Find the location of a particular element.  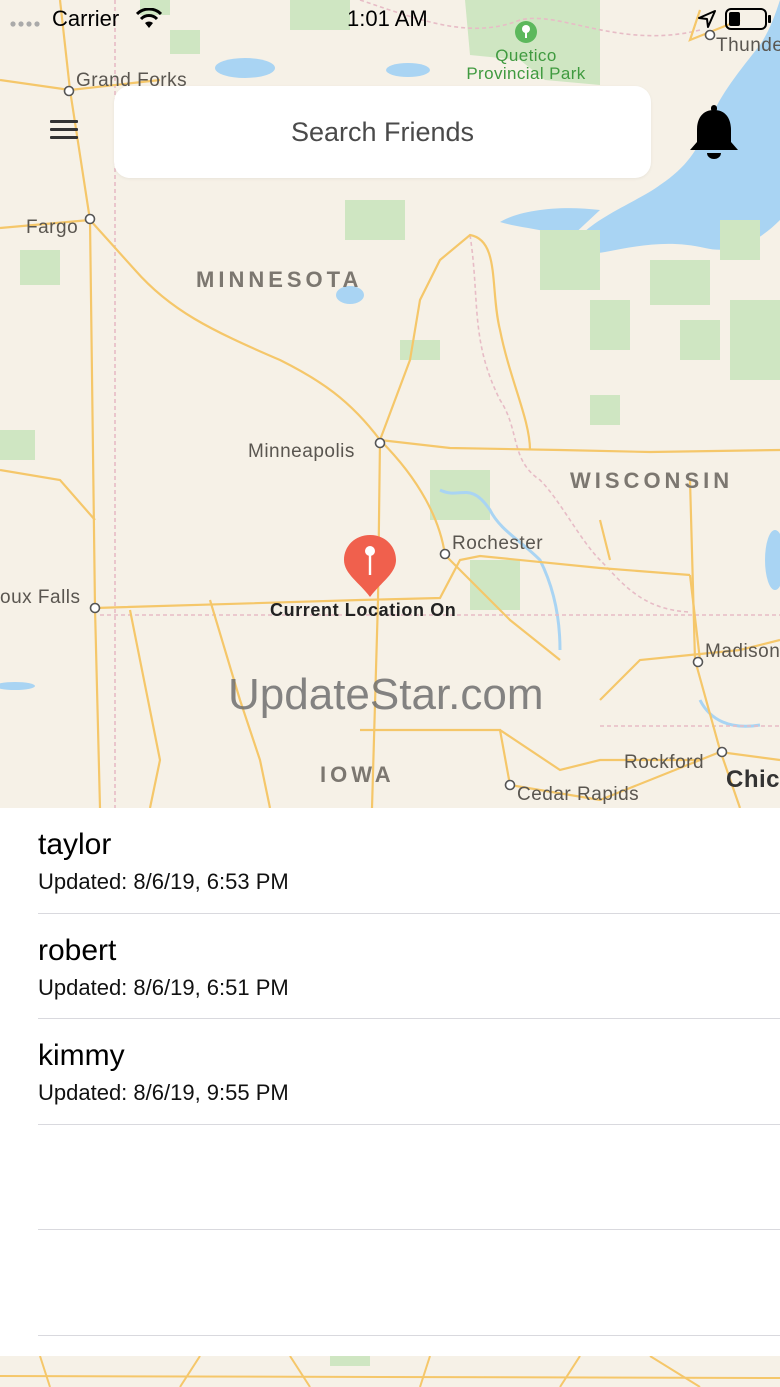

friend-row: robert Updated: 8/6/19, 6:51 PM is located at coordinates (409, 966).